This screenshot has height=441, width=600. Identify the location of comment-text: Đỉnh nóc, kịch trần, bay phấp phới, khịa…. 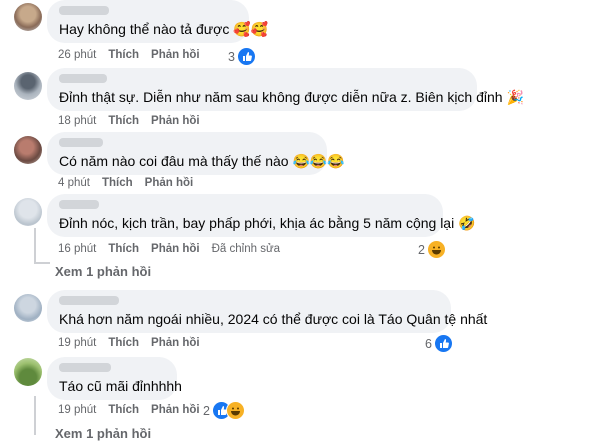
(267, 223).